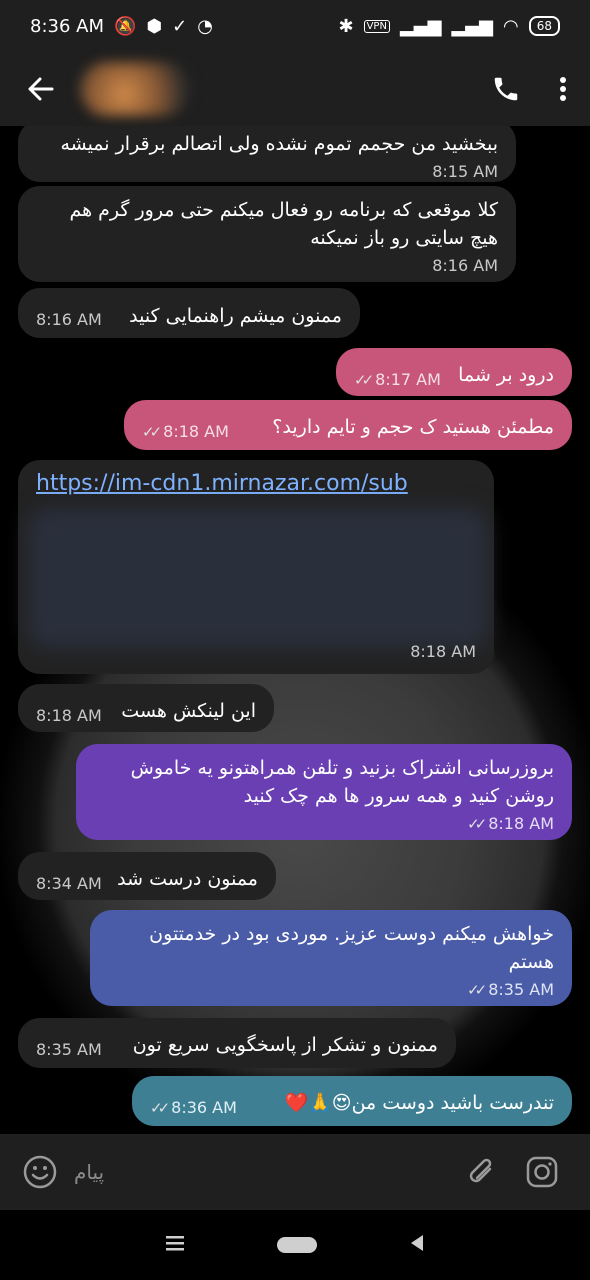 The height and width of the screenshot is (1280, 590). I want to click on system-nav-bar, so click(295, 1245).